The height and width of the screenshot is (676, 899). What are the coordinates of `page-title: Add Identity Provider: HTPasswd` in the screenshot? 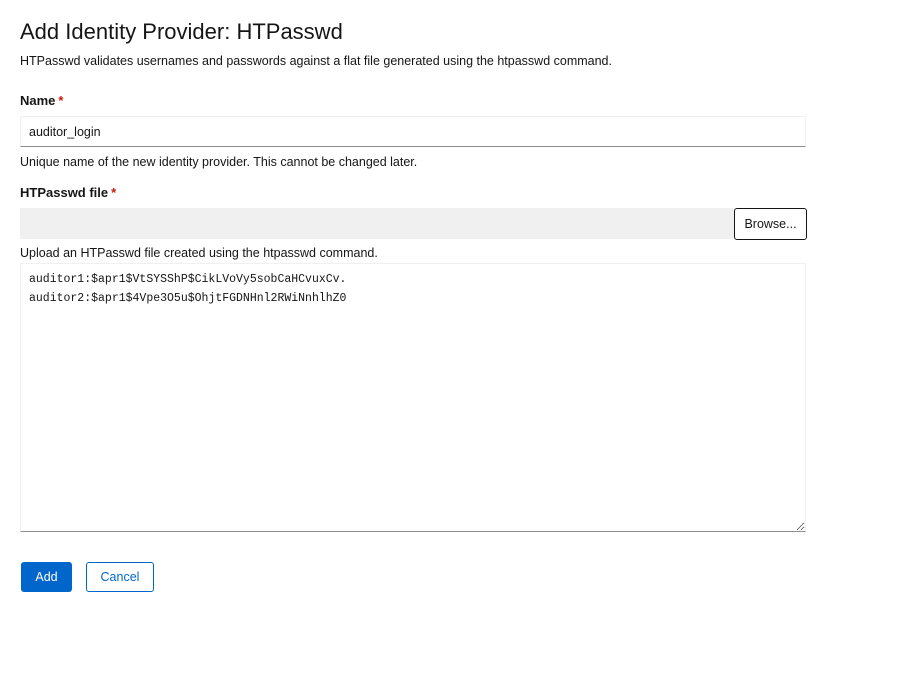 It's located at (181, 31).